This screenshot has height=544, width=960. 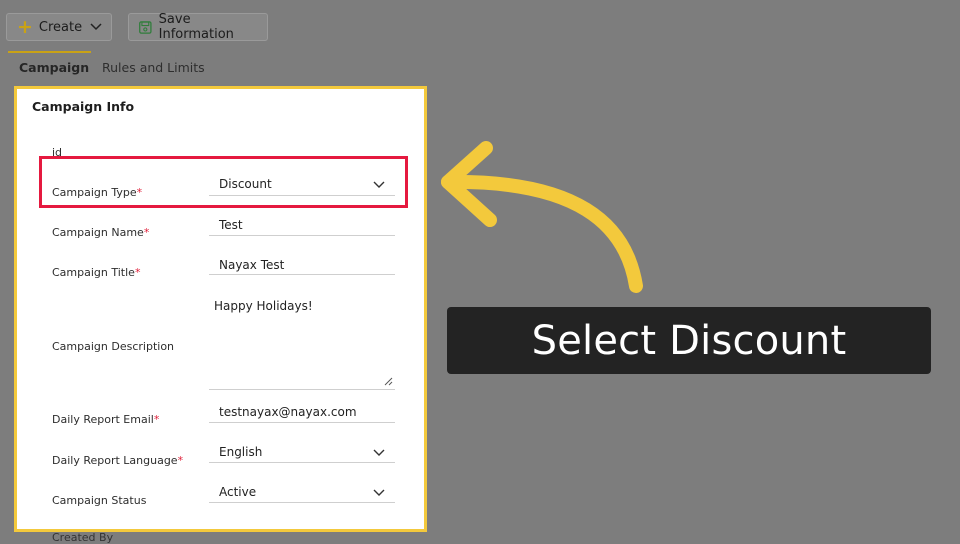 I want to click on callout-text: Select Discount, so click(x=689, y=340).